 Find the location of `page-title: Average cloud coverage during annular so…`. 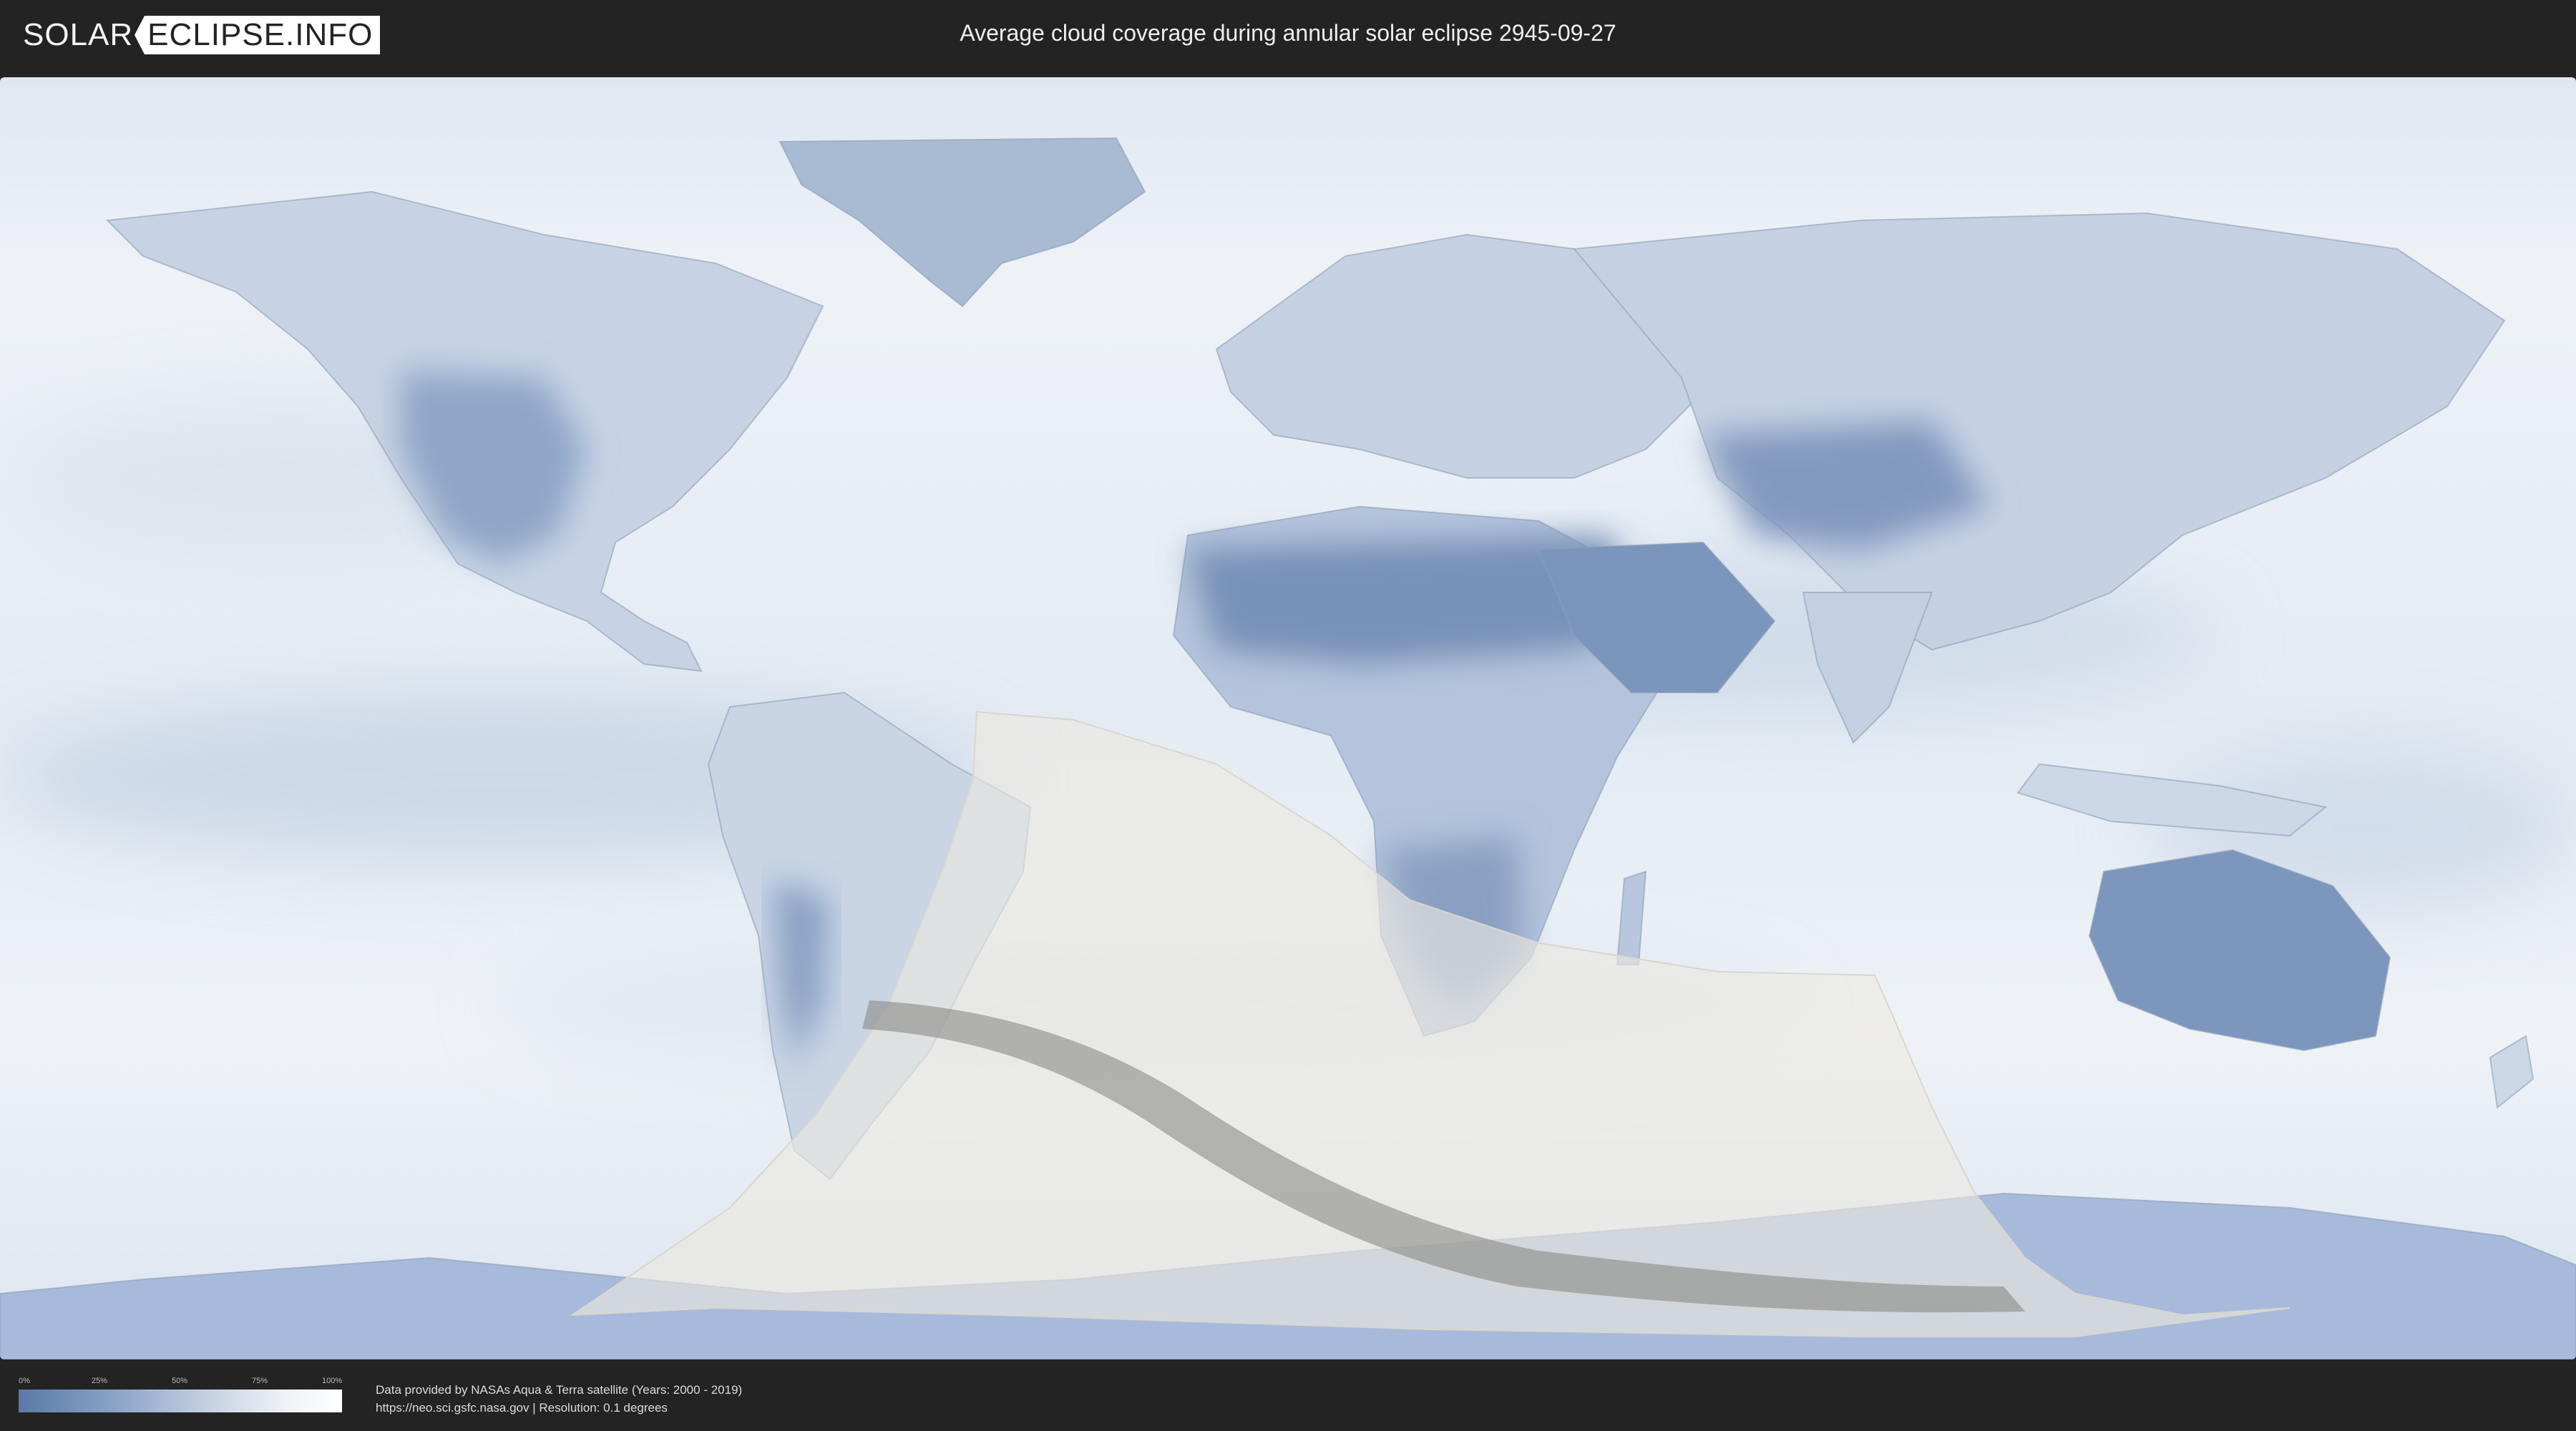

page-title: Average cloud coverage during annular so… is located at coordinates (1288, 33).